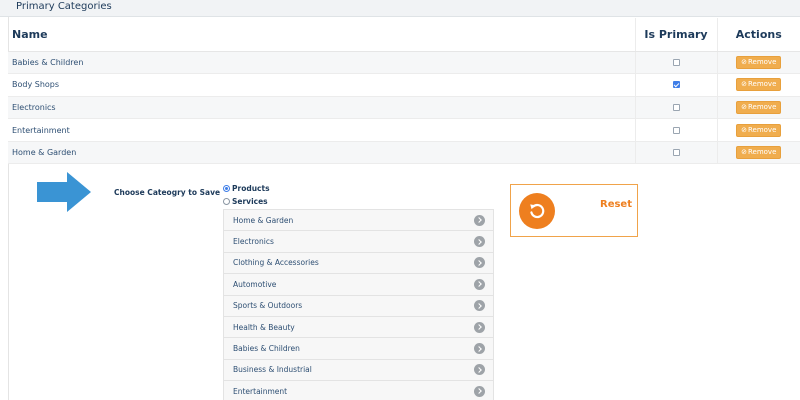 The width and height of the screenshot is (800, 400). I want to click on table-row: Entertainment ⊘Remove, so click(404, 130).